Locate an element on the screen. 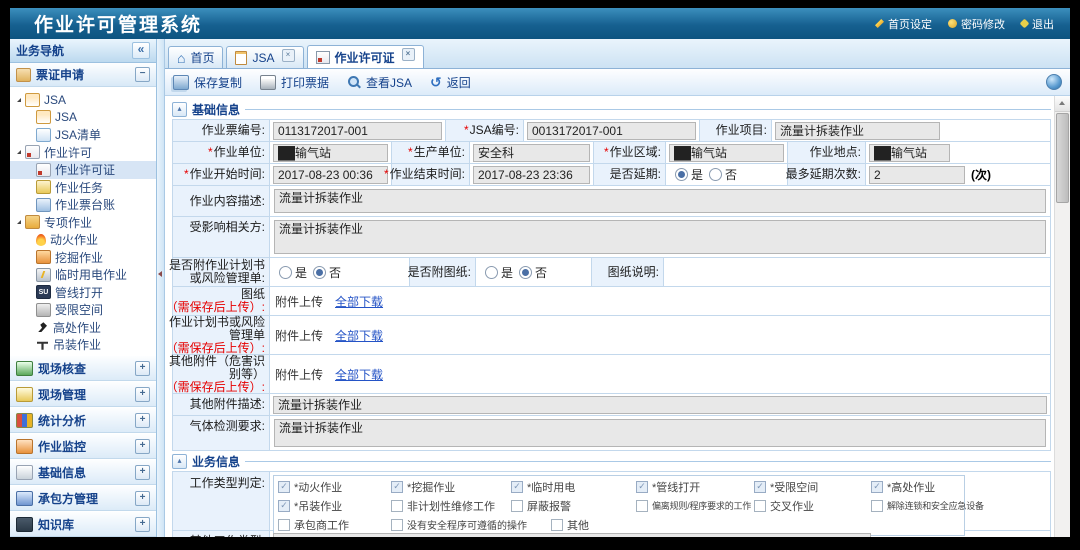 The width and height of the screenshot is (1080, 550). accordion-site-check: 现场核查 + is located at coordinates (83, 368).